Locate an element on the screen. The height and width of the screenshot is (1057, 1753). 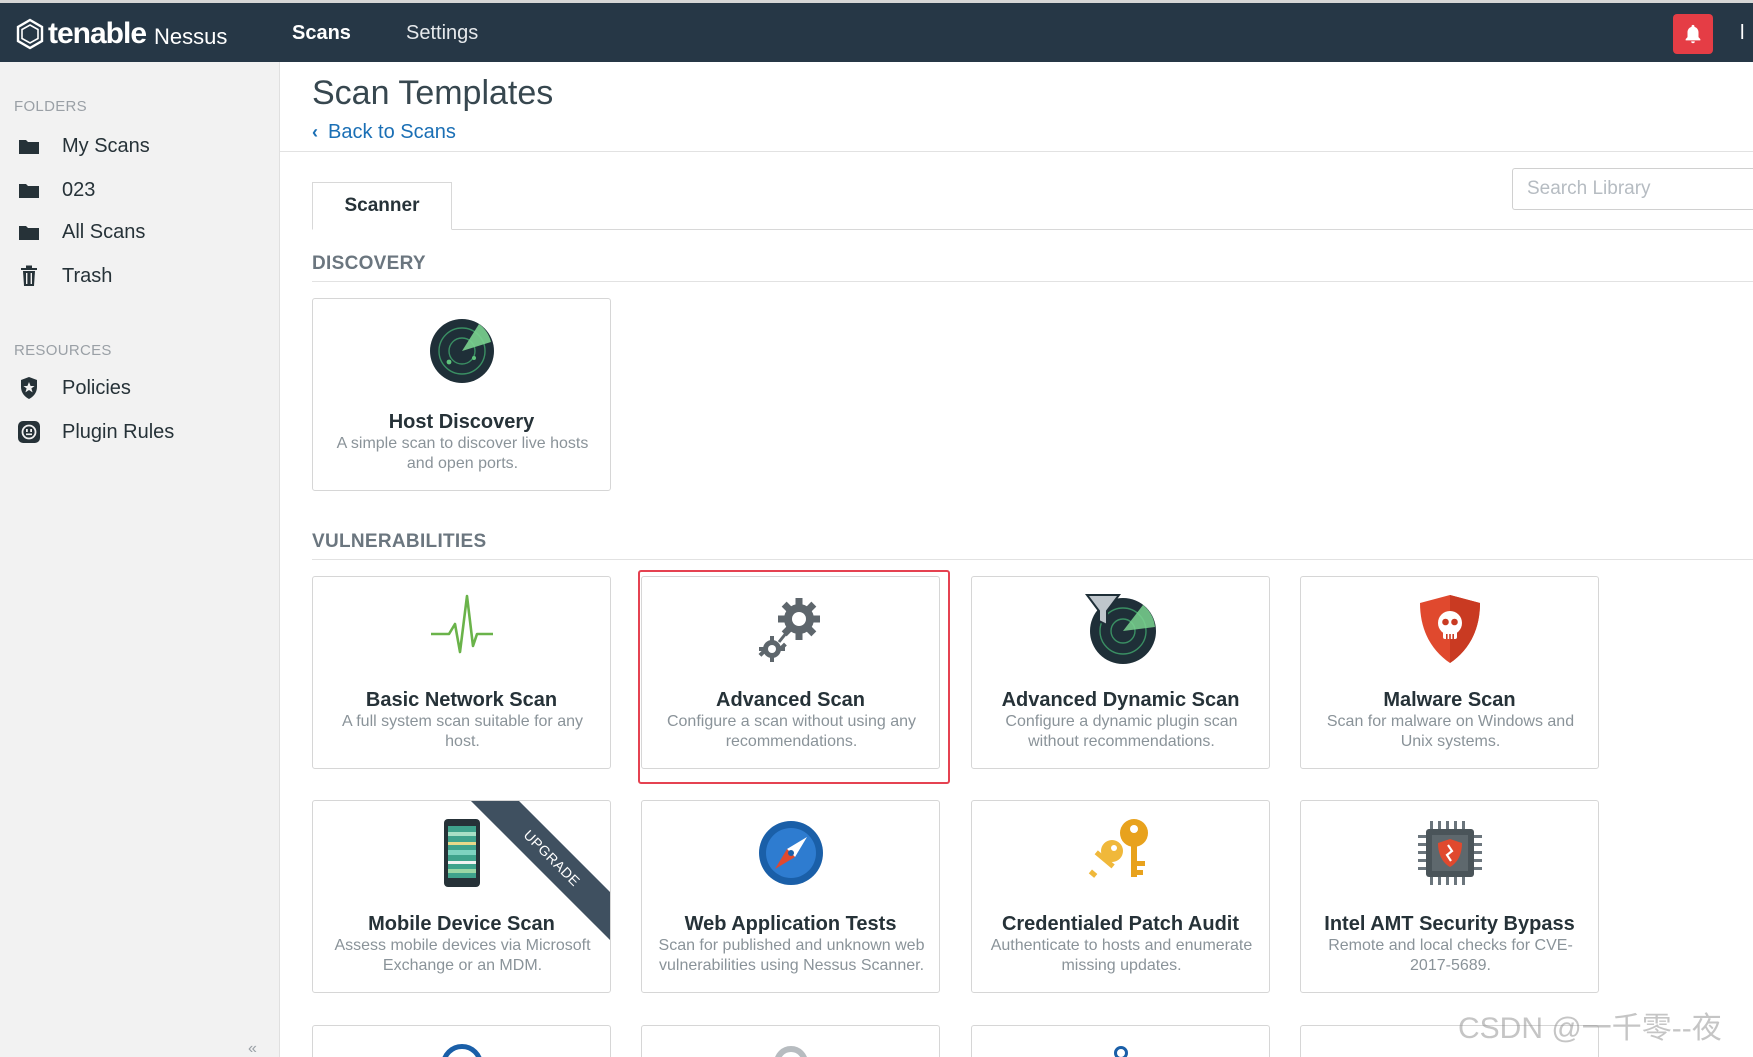
sidebar-item-policies: Policies is located at coordinates (139, 388).